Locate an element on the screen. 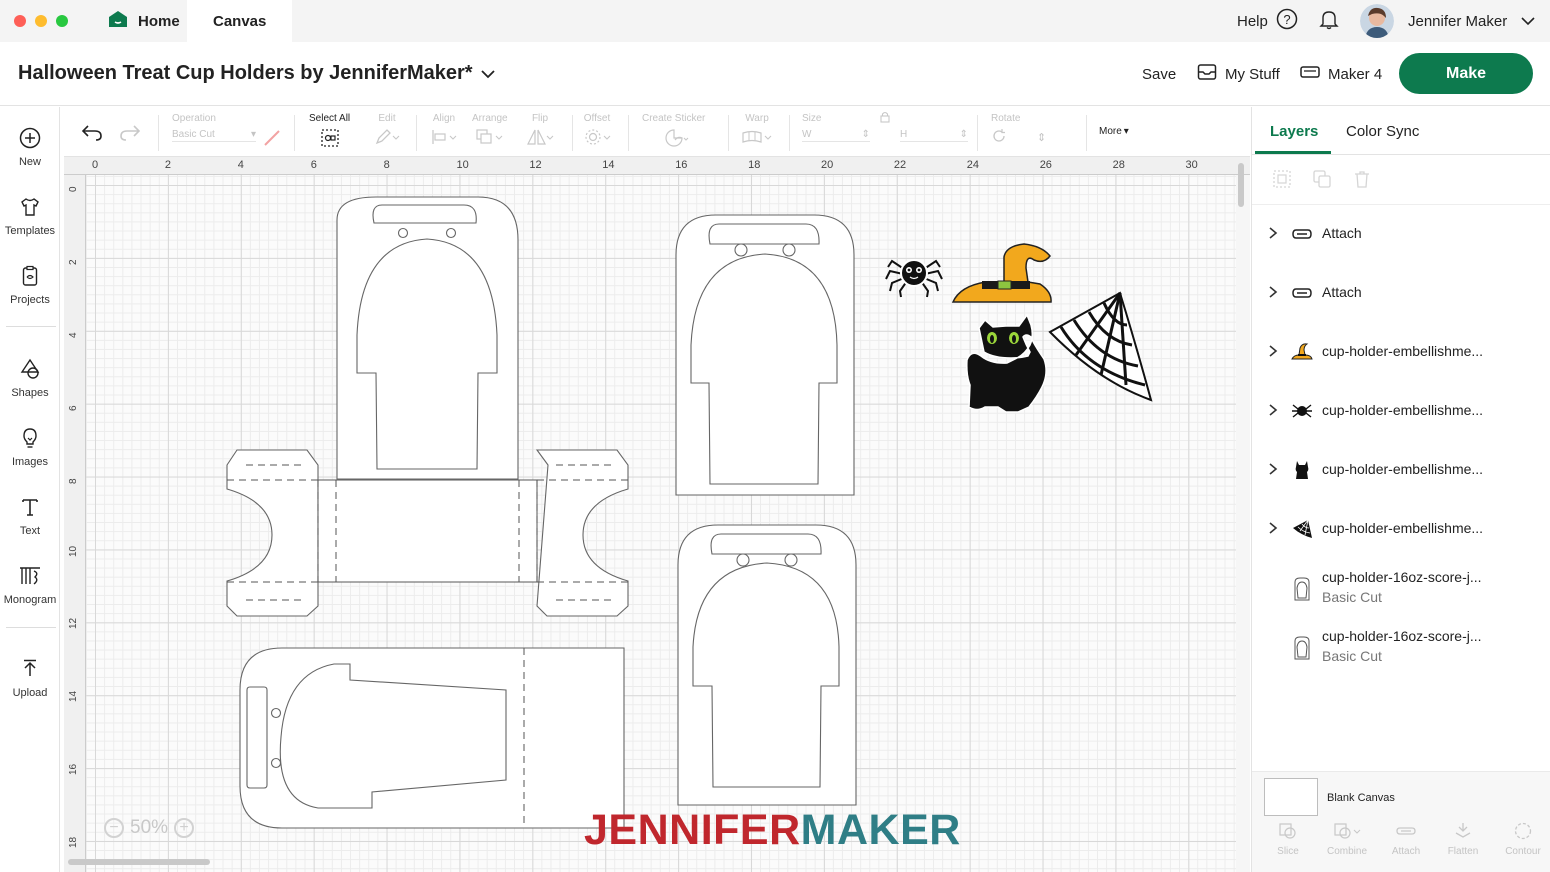 The width and height of the screenshot is (1550, 872). lock-icon is located at coordinates (885, 118).